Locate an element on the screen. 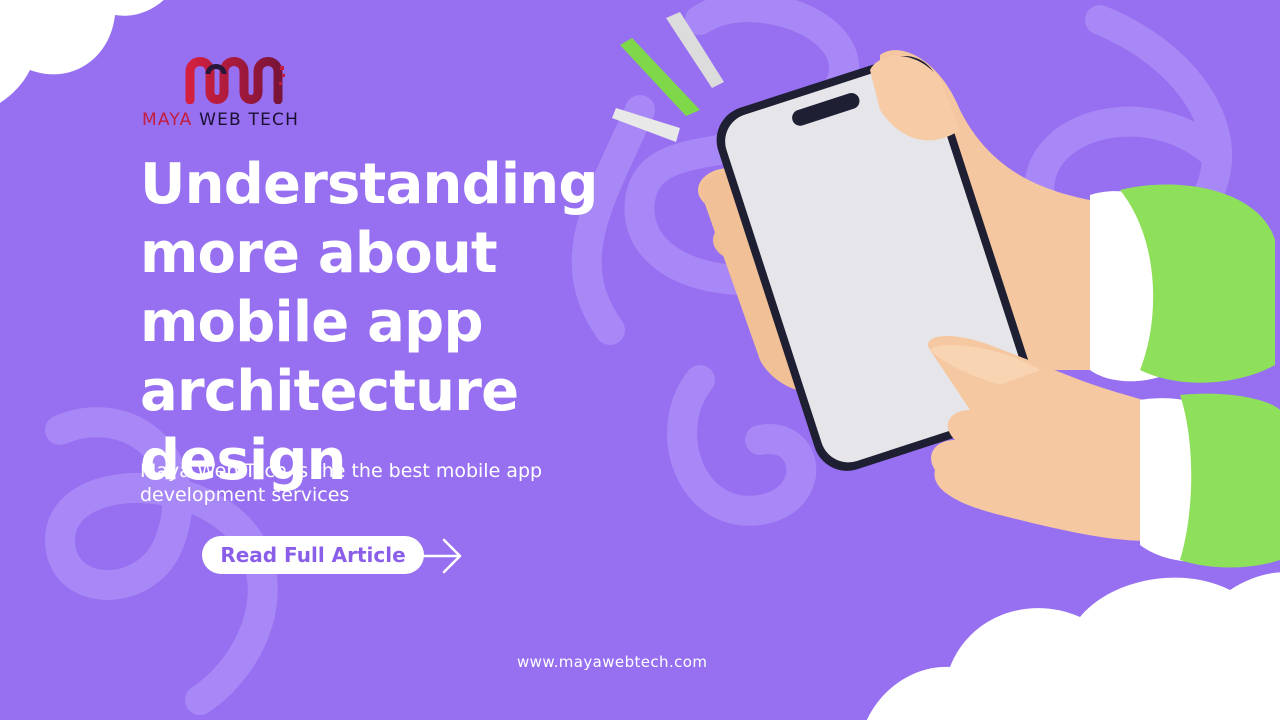 The image size is (1280, 720). arrow-right-icon is located at coordinates (443, 556).